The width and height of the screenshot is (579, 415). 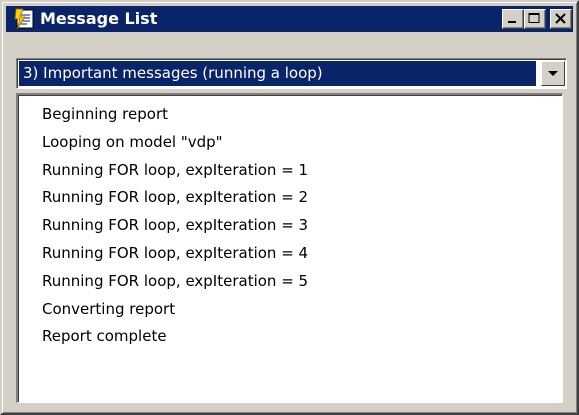 I want to click on close-button, so click(x=561, y=19).